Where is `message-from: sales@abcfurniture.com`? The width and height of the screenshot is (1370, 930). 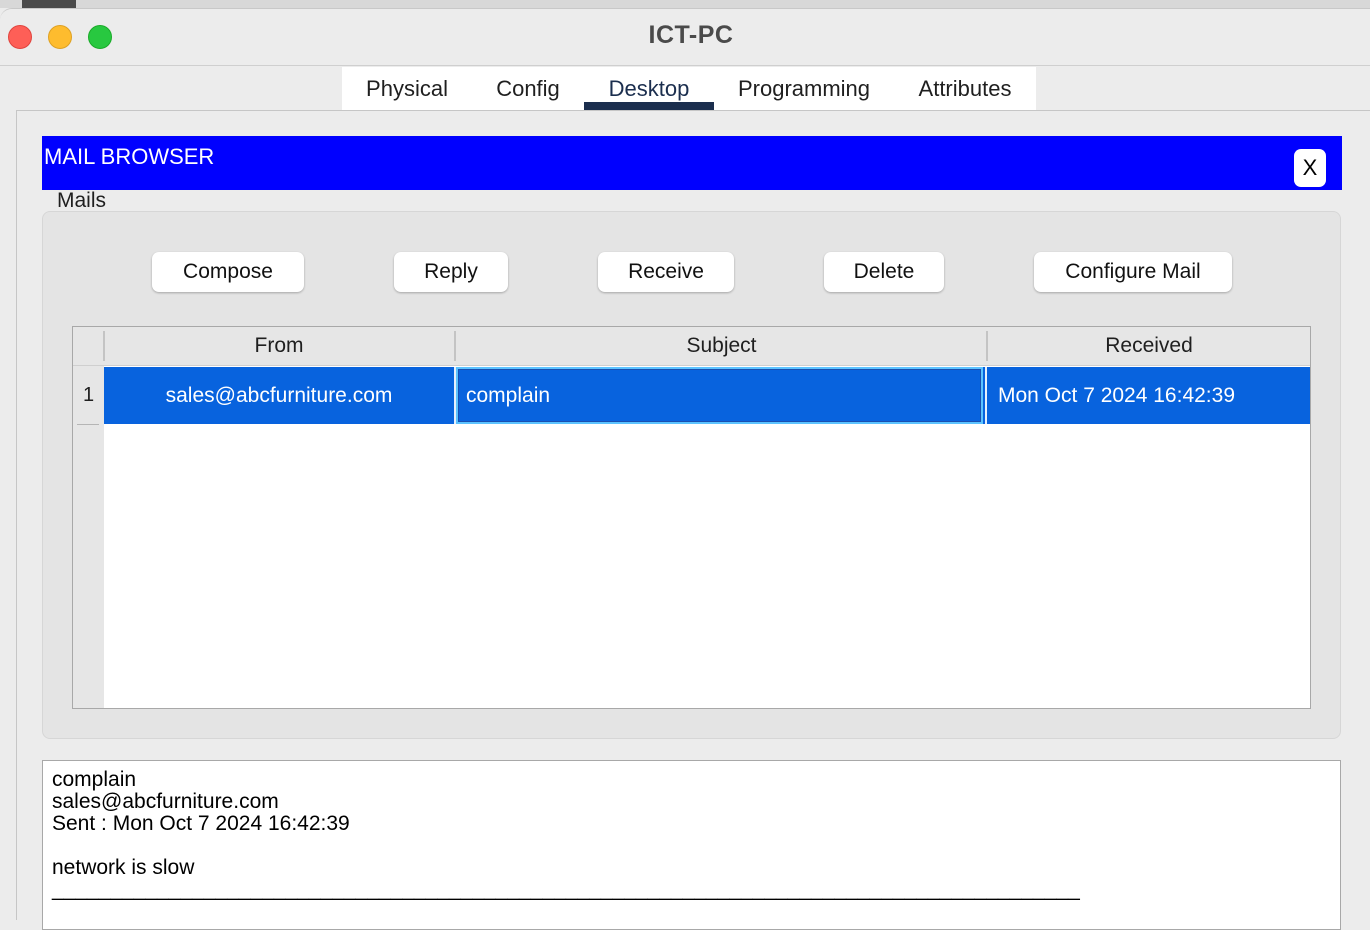 message-from: sales@abcfurniture.com is located at coordinates (165, 801).